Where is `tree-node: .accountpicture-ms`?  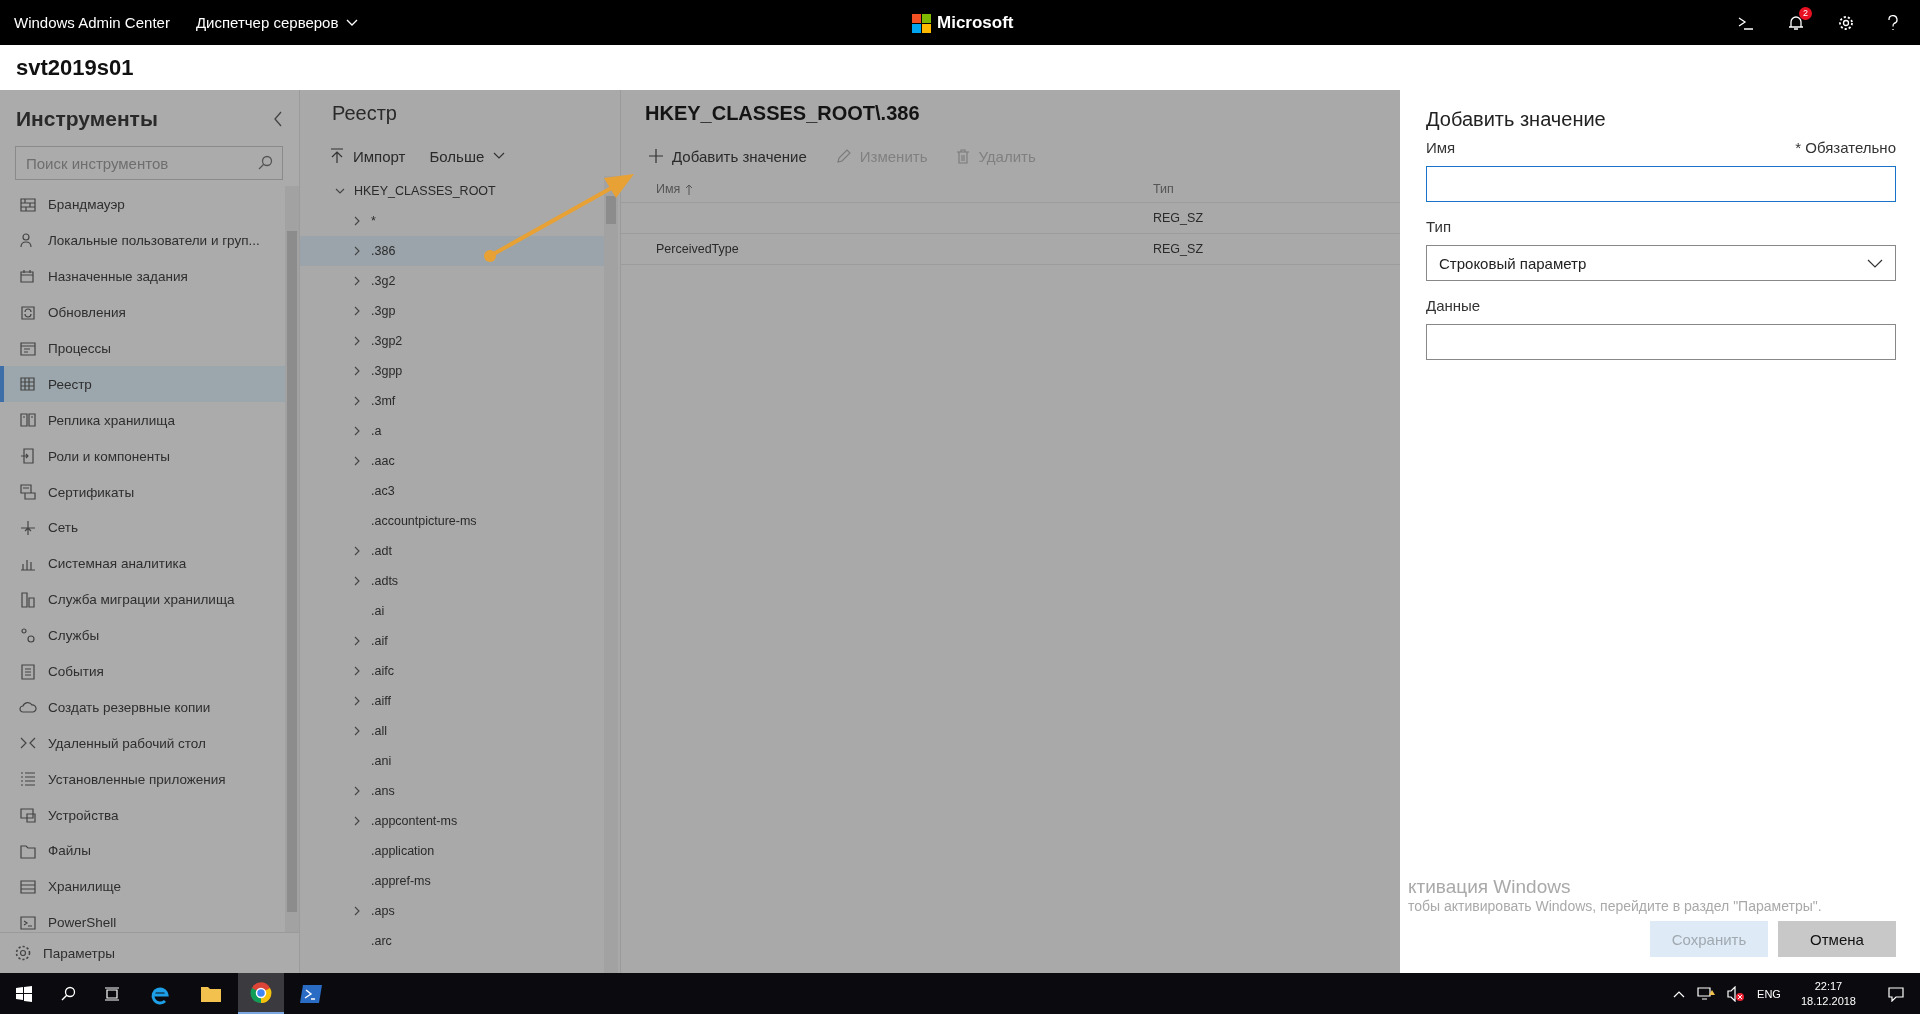 tree-node: .accountpicture-ms is located at coordinates (452, 521).